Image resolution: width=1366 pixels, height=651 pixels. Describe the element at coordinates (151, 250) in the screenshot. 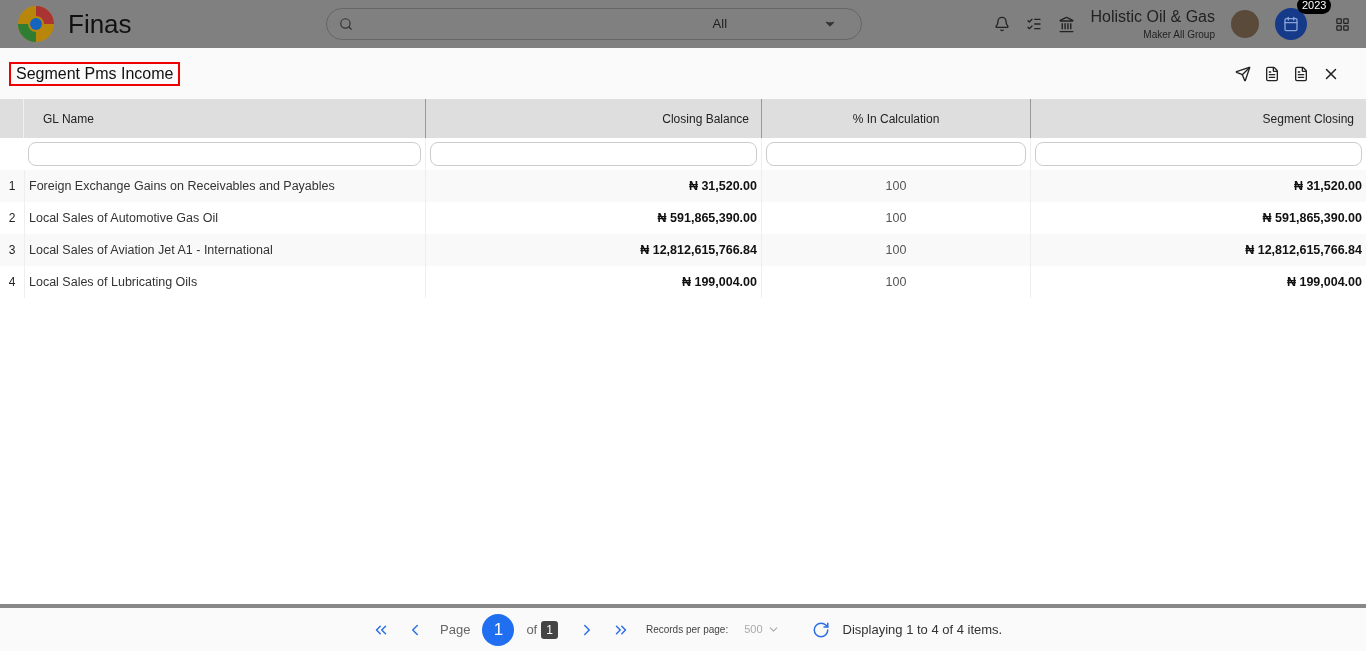

I see `table-cell-text: Local Sales of Aviation Jet A1 - International` at that location.